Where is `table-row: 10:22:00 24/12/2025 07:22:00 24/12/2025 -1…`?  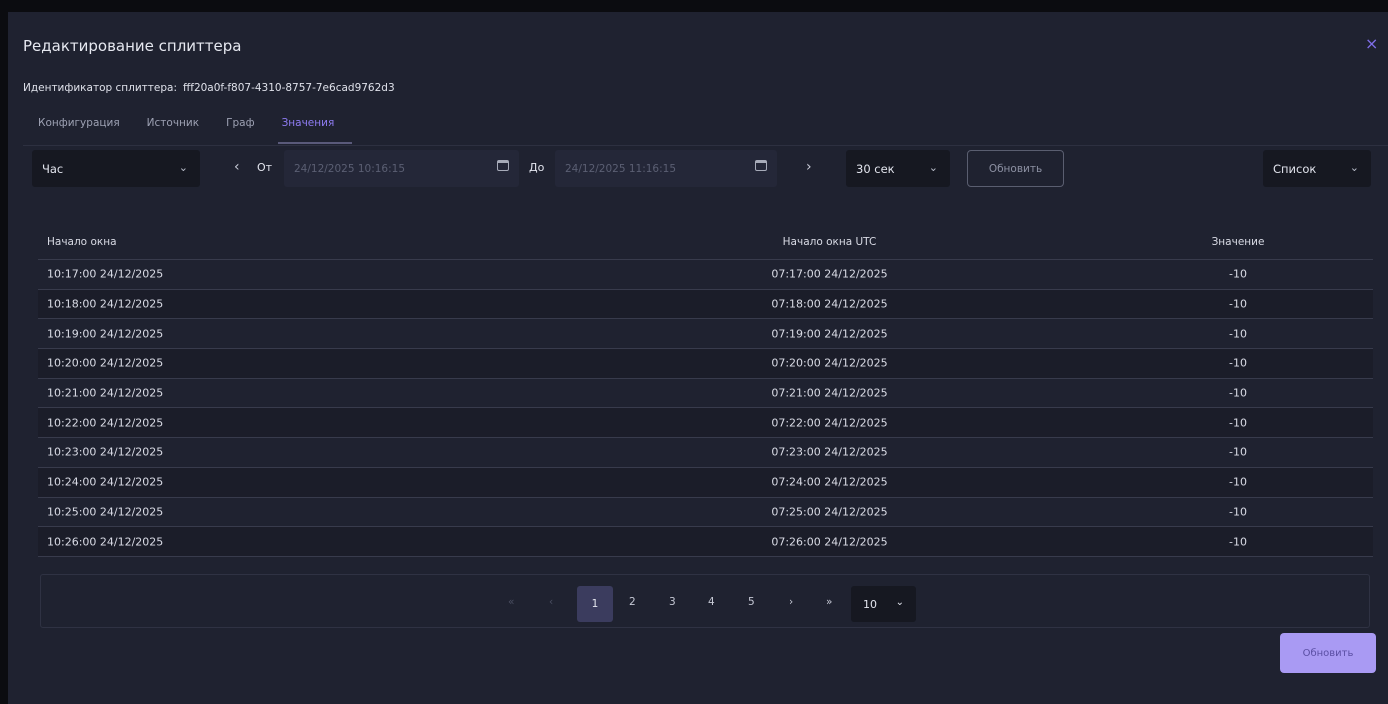
table-row: 10:22:00 24/12/2025 07:22:00 24/12/2025 -1… is located at coordinates (705, 423).